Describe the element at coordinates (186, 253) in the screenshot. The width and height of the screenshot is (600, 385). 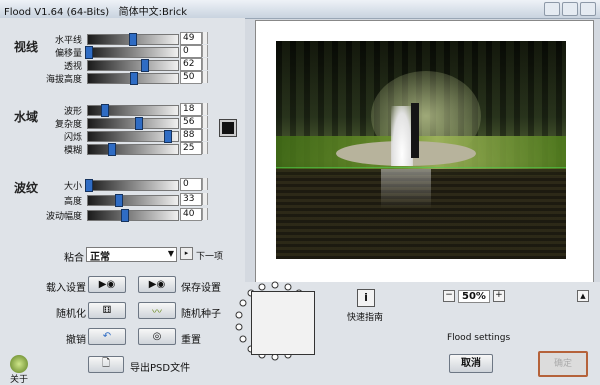
I see `next-item-button: ▸` at that location.